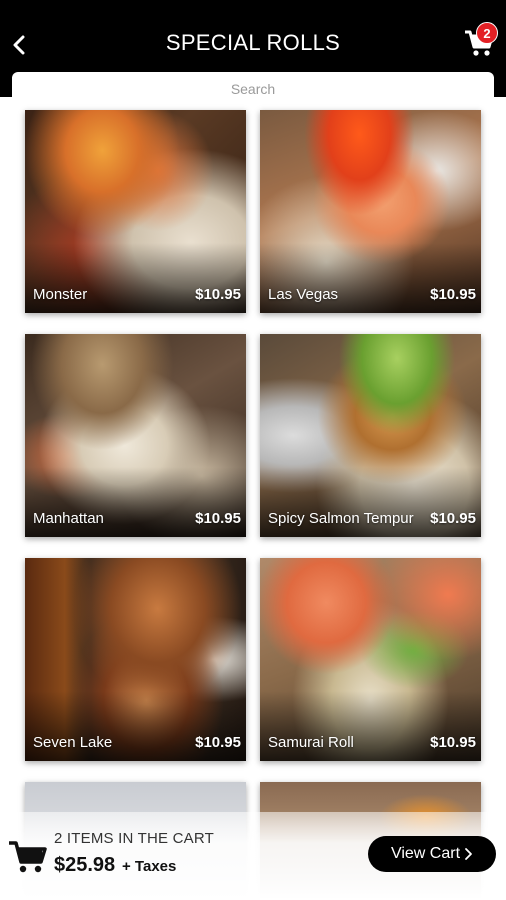  Describe the element at coordinates (303, 294) in the screenshot. I see `menu-item-name: Las Vegas` at that location.